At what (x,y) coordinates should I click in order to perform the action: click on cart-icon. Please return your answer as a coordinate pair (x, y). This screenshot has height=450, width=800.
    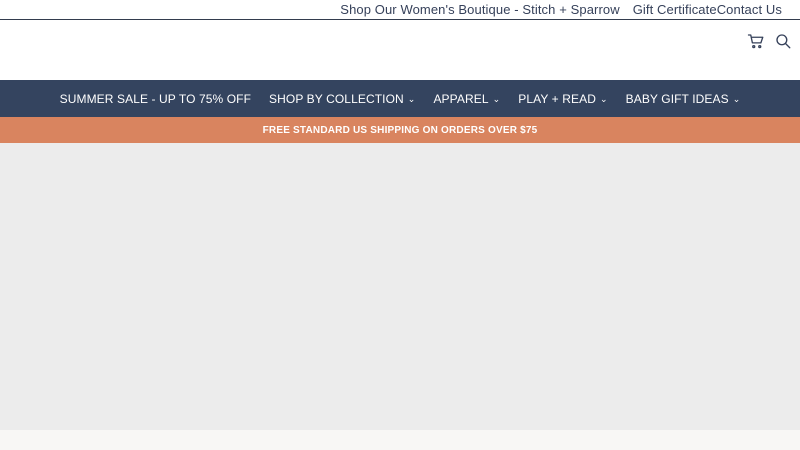
    Looking at the image, I should click on (756, 41).